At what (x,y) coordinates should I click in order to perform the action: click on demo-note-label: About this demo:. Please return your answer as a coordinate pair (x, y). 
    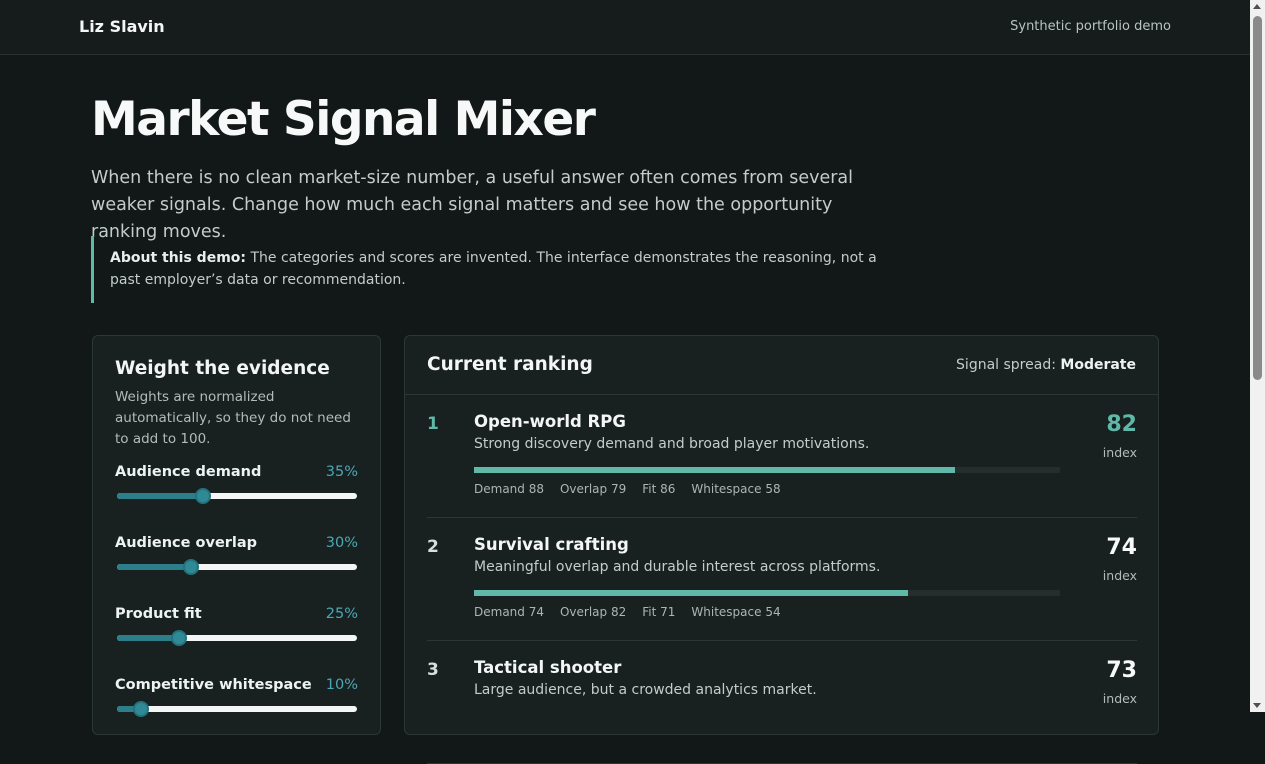
    Looking at the image, I should click on (178, 258).